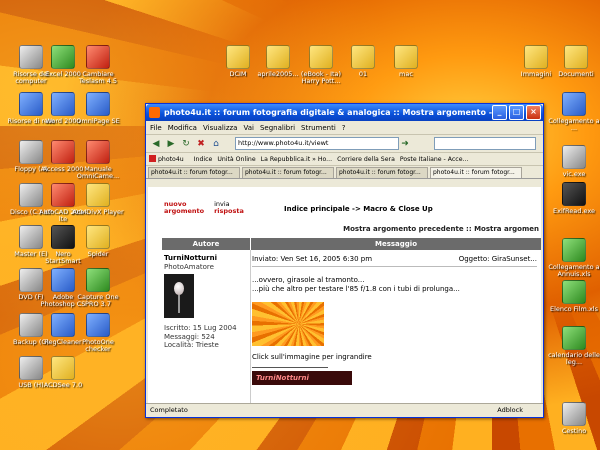 The width and height of the screenshot is (600, 450). What do you see at coordinates (574, 211) in the screenshot?
I see `desktop-icon-label: ExifRead.exe` at bounding box center [574, 211].